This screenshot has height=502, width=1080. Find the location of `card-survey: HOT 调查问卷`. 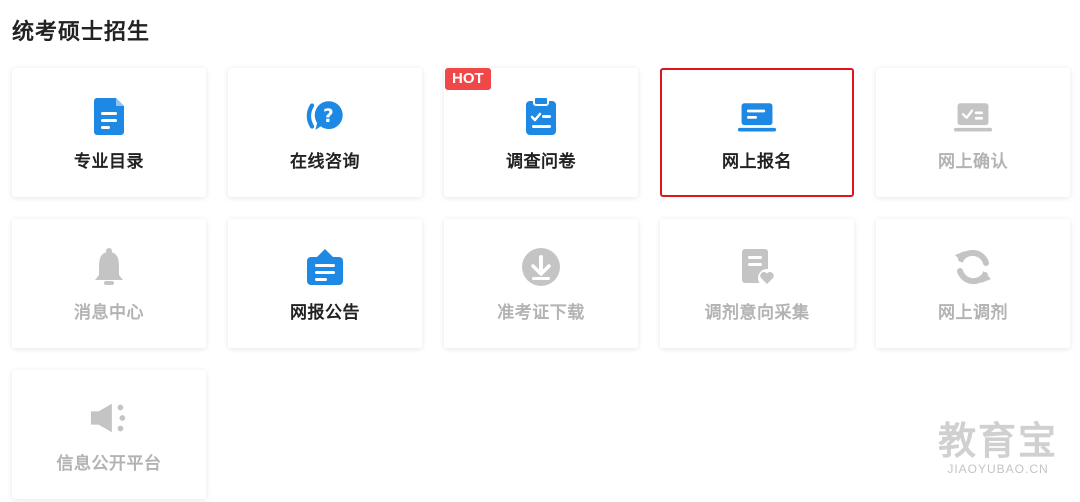

card-survey: HOT 调查问卷 is located at coordinates (541, 132).